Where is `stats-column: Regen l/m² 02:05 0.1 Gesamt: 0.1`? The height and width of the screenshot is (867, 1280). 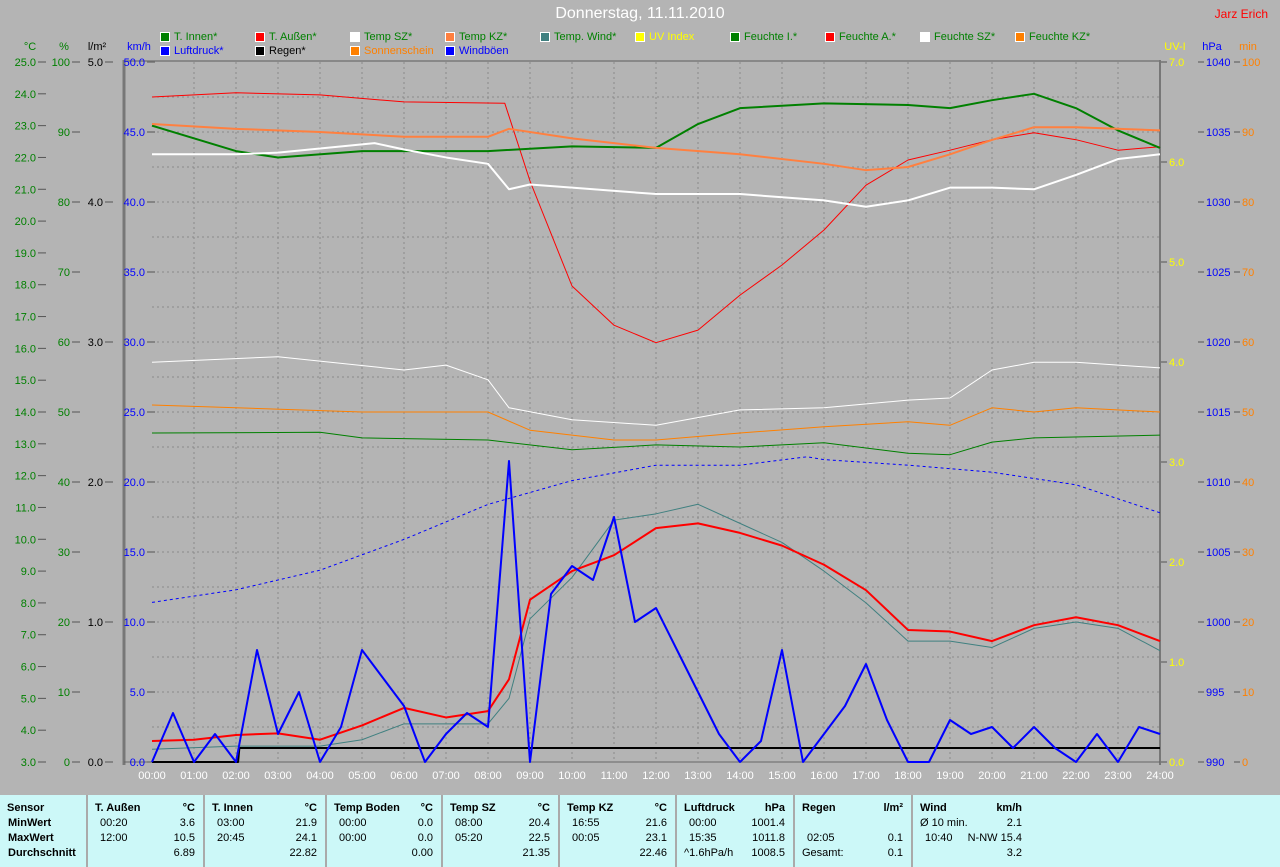 stats-column: Regen l/m² 02:05 0.1 Gesamt: 0.1 is located at coordinates (854, 831).